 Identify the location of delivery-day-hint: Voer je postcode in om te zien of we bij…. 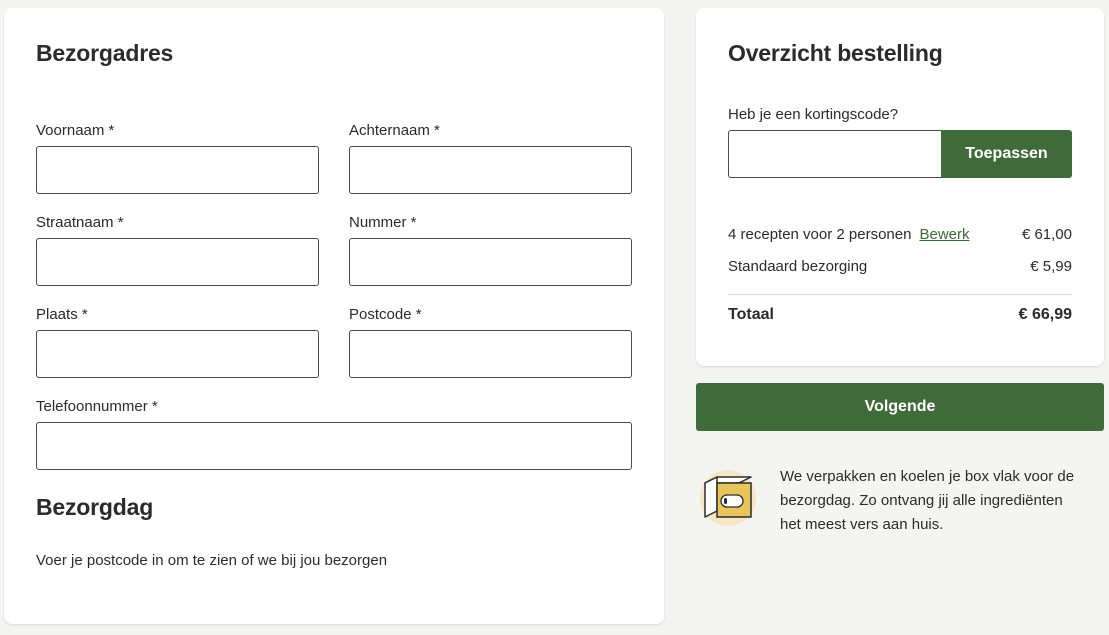
(212, 560).